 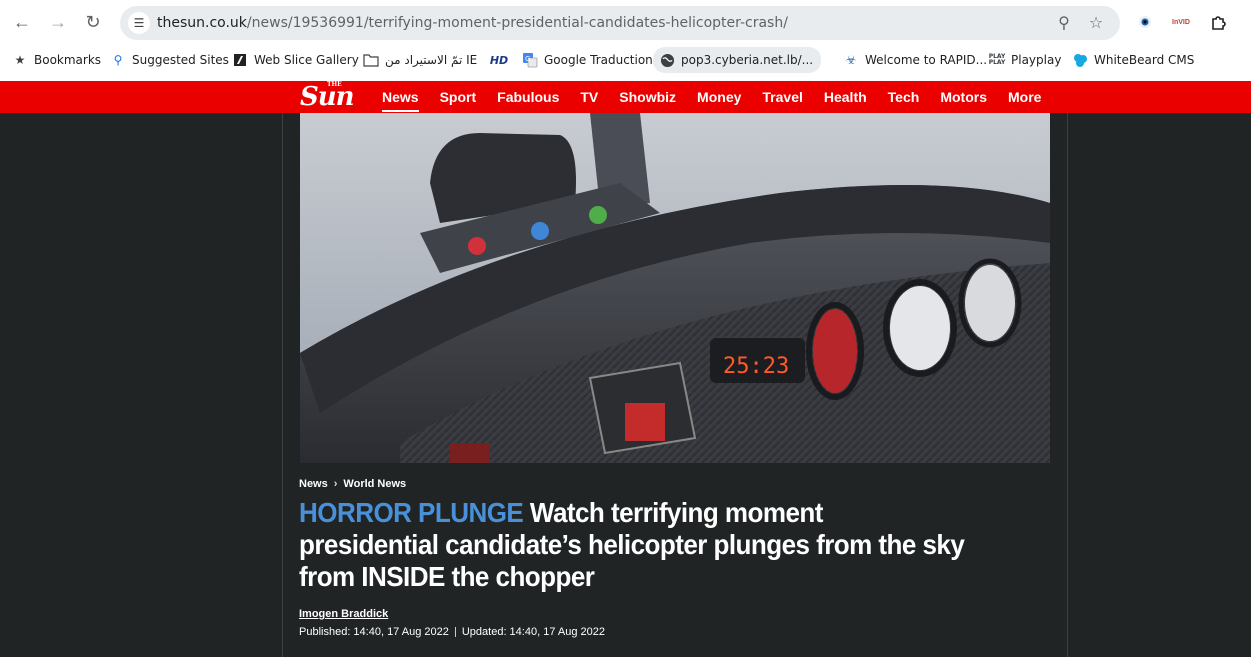 I want to click on bookmark-playplay: PLAY PLAY Playplay, so click(x=1025, y=60).